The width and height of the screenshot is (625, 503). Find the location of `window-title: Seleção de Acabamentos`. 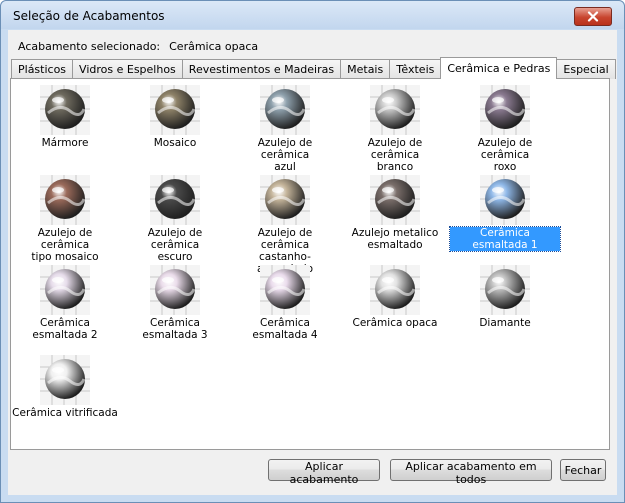

window-title: Seleção de Acabamentos is located at coordinates (89, 16).